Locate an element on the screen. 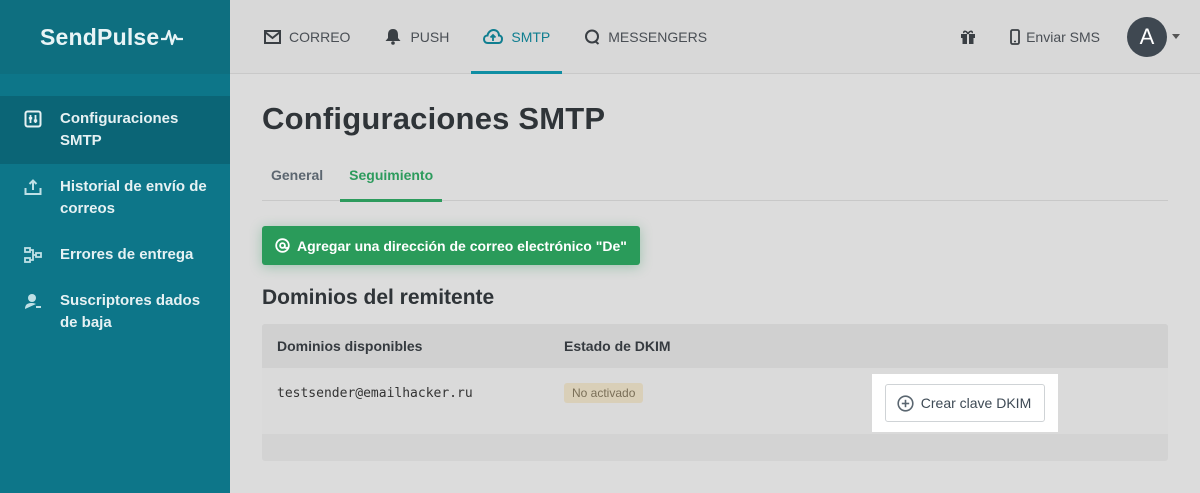  dkim-status-cell: No activado is located at coordinates (714, 393).